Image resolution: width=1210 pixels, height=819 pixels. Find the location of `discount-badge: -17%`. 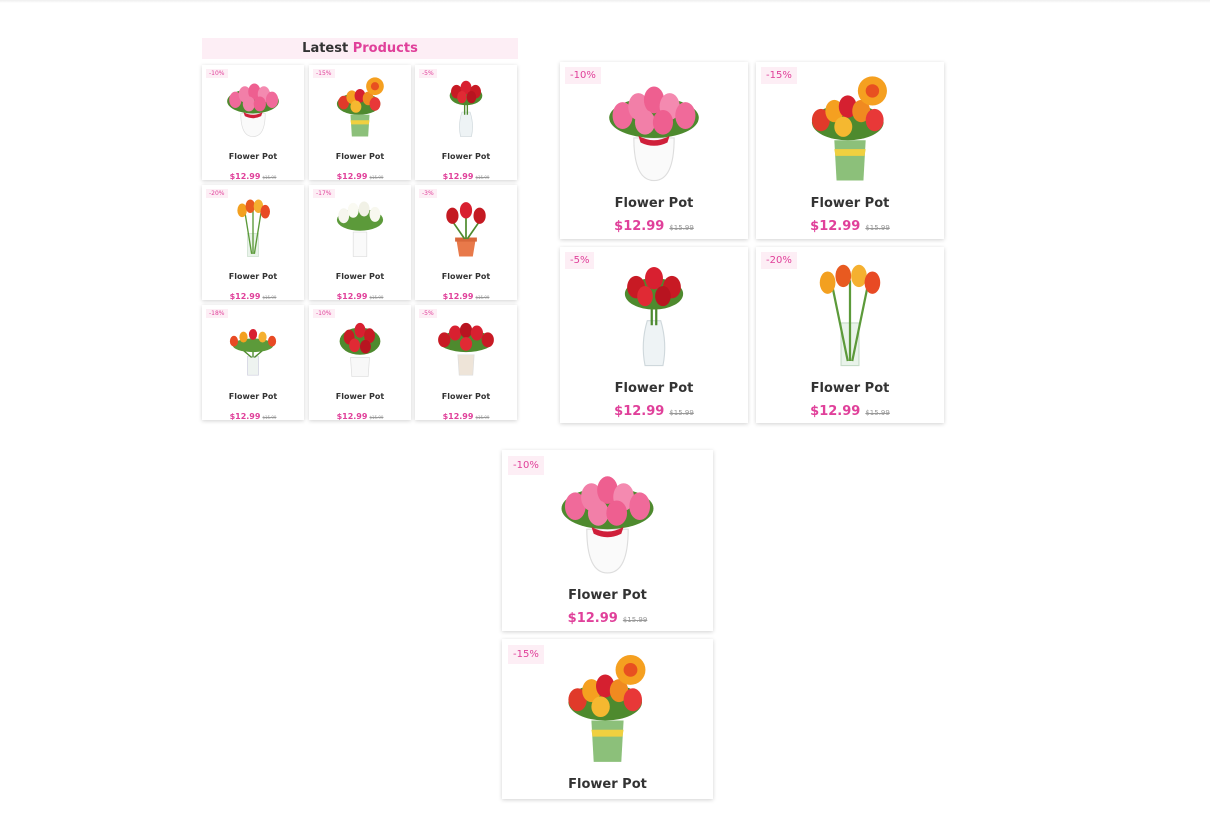

discount-badge: -17% is located at coordinates (324, 193).